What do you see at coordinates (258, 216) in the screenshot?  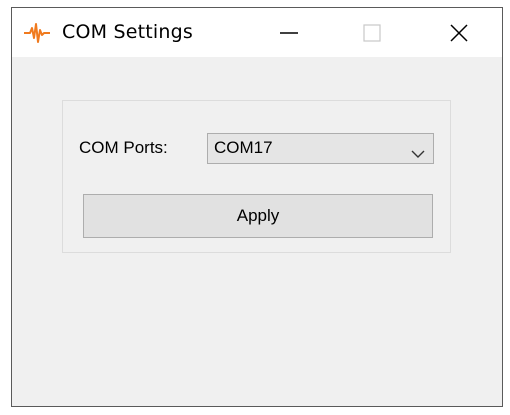 I see `apply-button: Apply` at bounding box center [258, 216].